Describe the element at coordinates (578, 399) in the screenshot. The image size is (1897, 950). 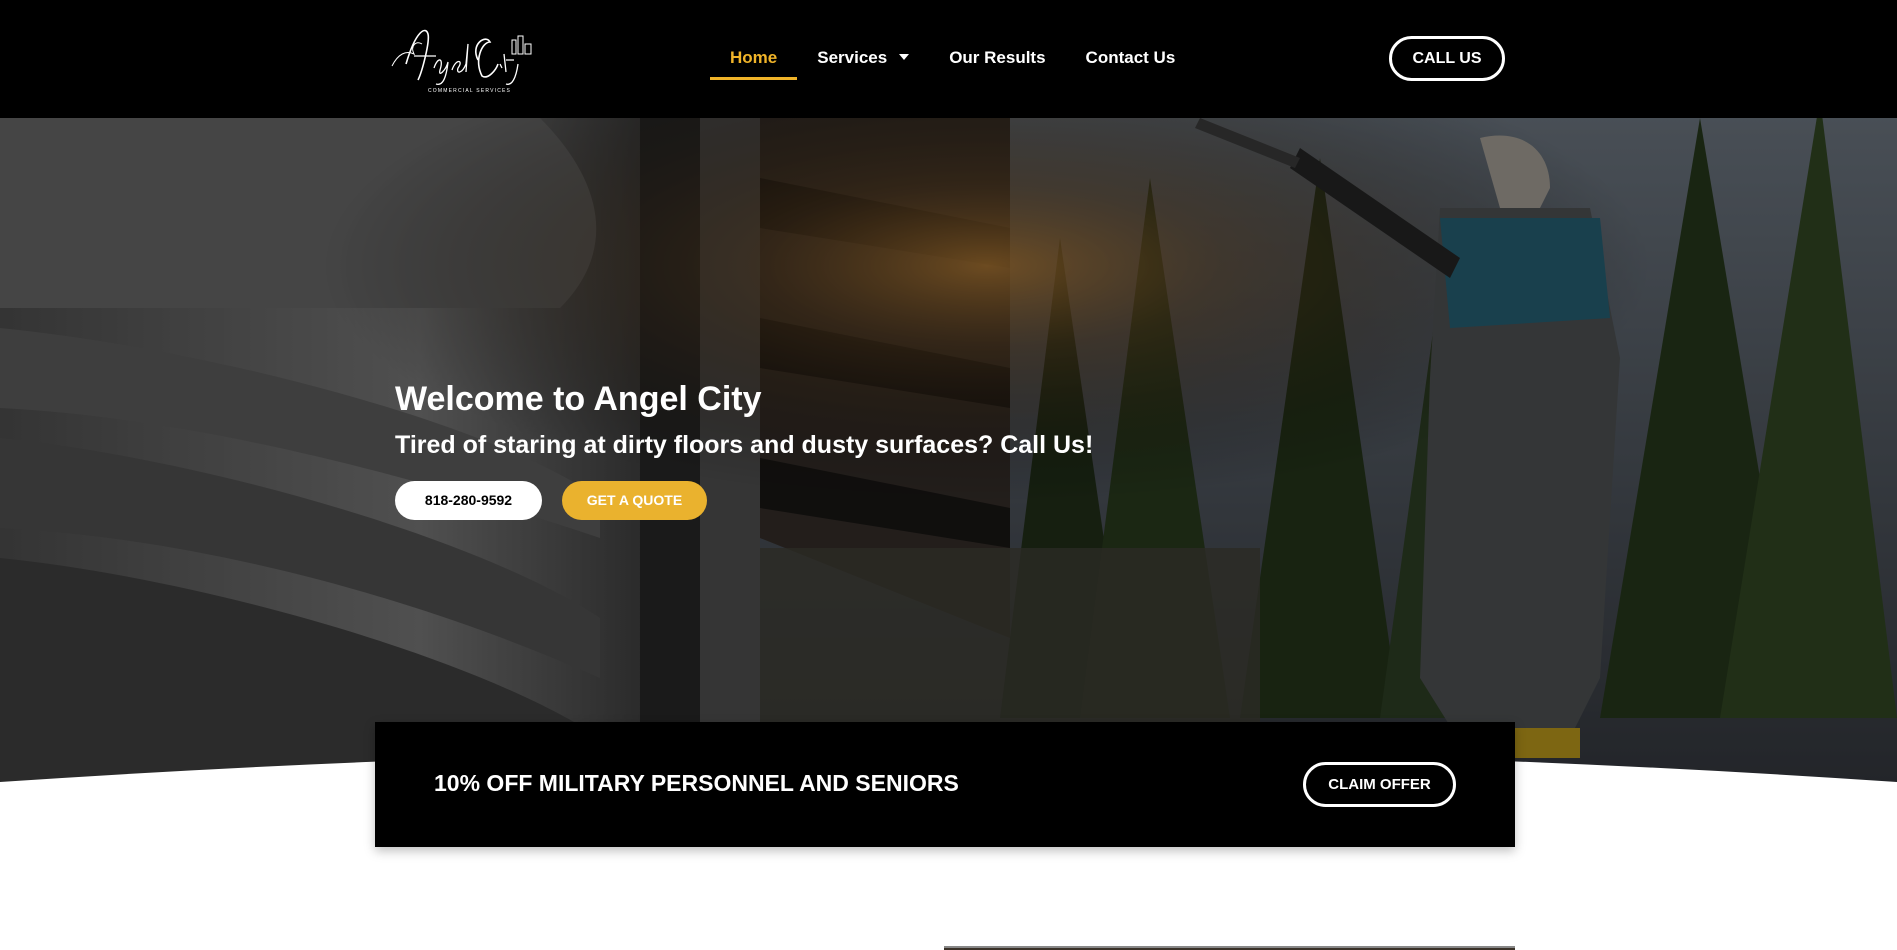
I see `hero-title: Welcome to Angel City` at that location.